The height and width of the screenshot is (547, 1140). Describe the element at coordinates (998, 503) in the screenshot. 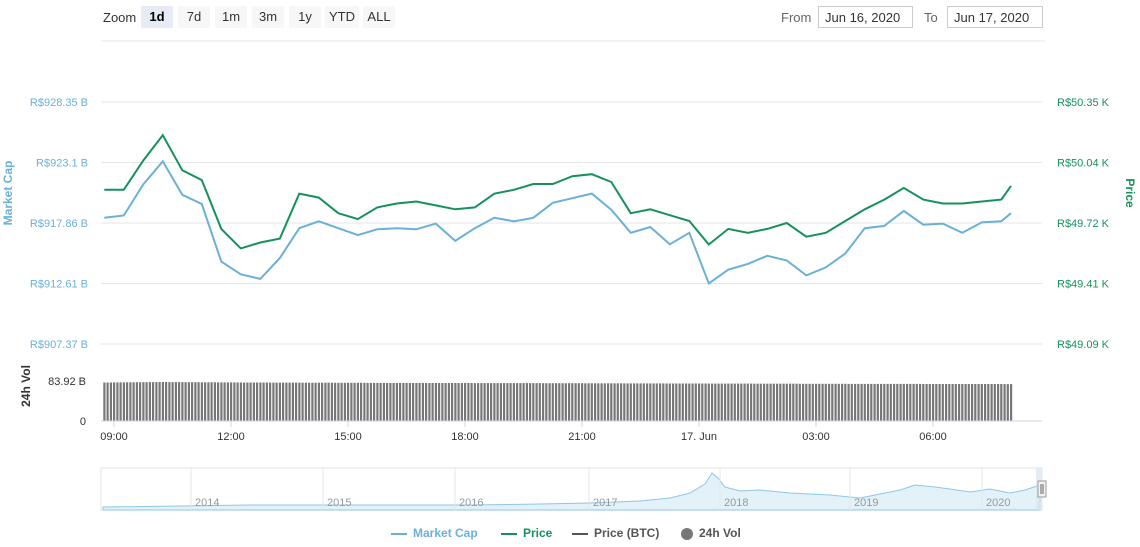

I see `navigator-year-label: 2020` at that location.